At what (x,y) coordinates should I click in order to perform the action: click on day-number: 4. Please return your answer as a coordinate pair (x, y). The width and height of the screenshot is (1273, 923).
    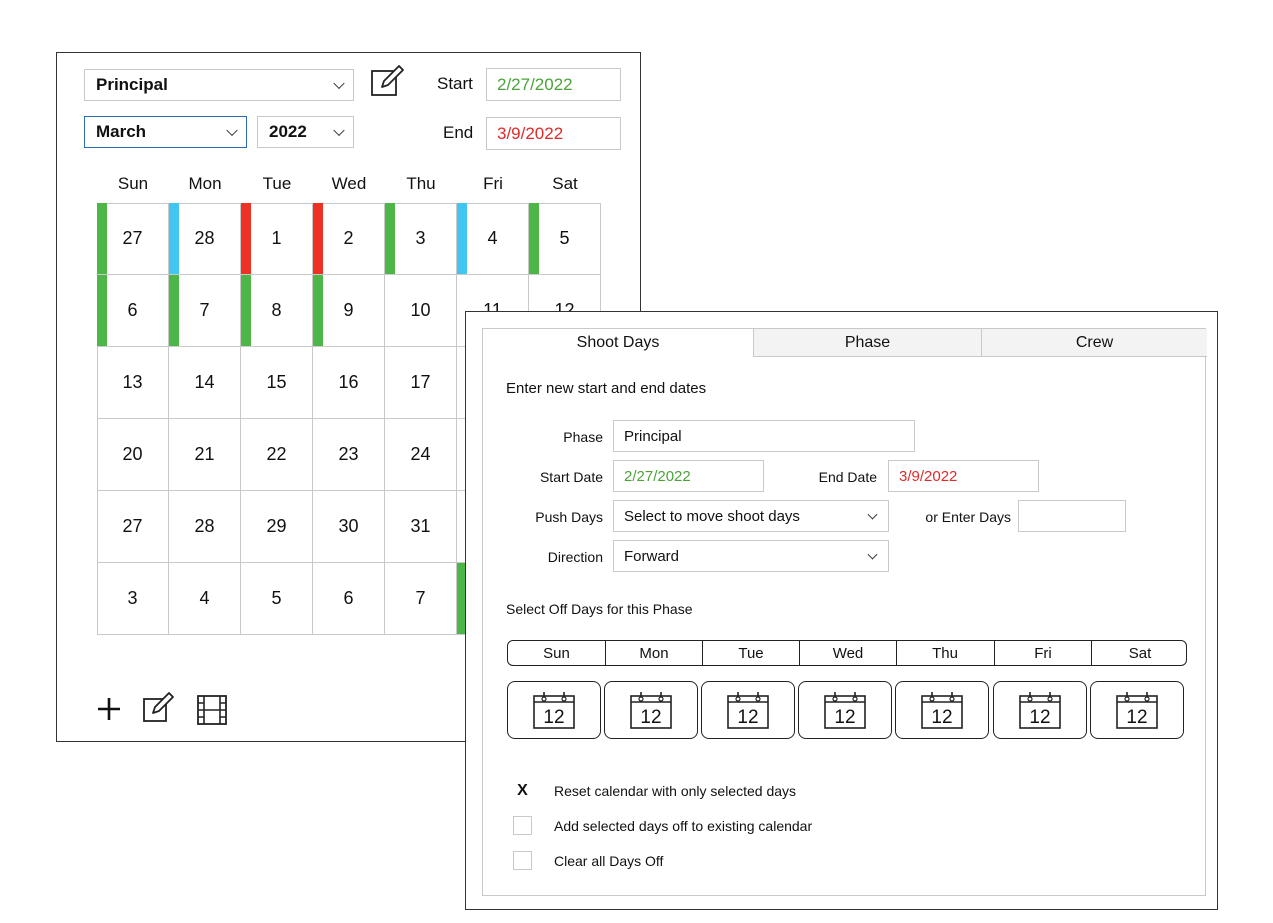
    Looking at the image, I should click on (492, 238).